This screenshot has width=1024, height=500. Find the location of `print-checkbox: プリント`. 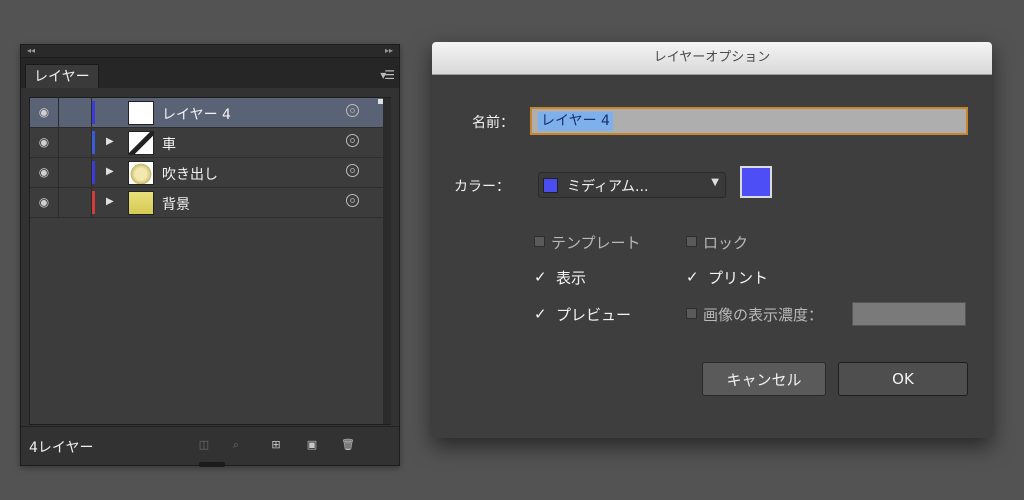

print-checkbox: プリント is located at coordinates (727, 277).